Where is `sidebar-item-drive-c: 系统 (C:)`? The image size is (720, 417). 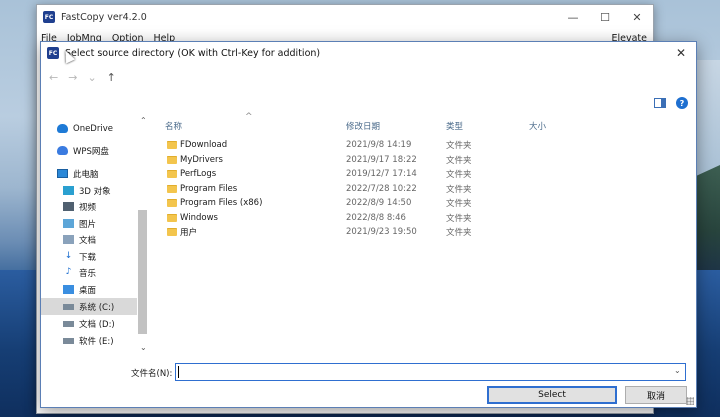 sidebar-item-drive-c: 系统 (C:) is located at coordinates (89, 306).